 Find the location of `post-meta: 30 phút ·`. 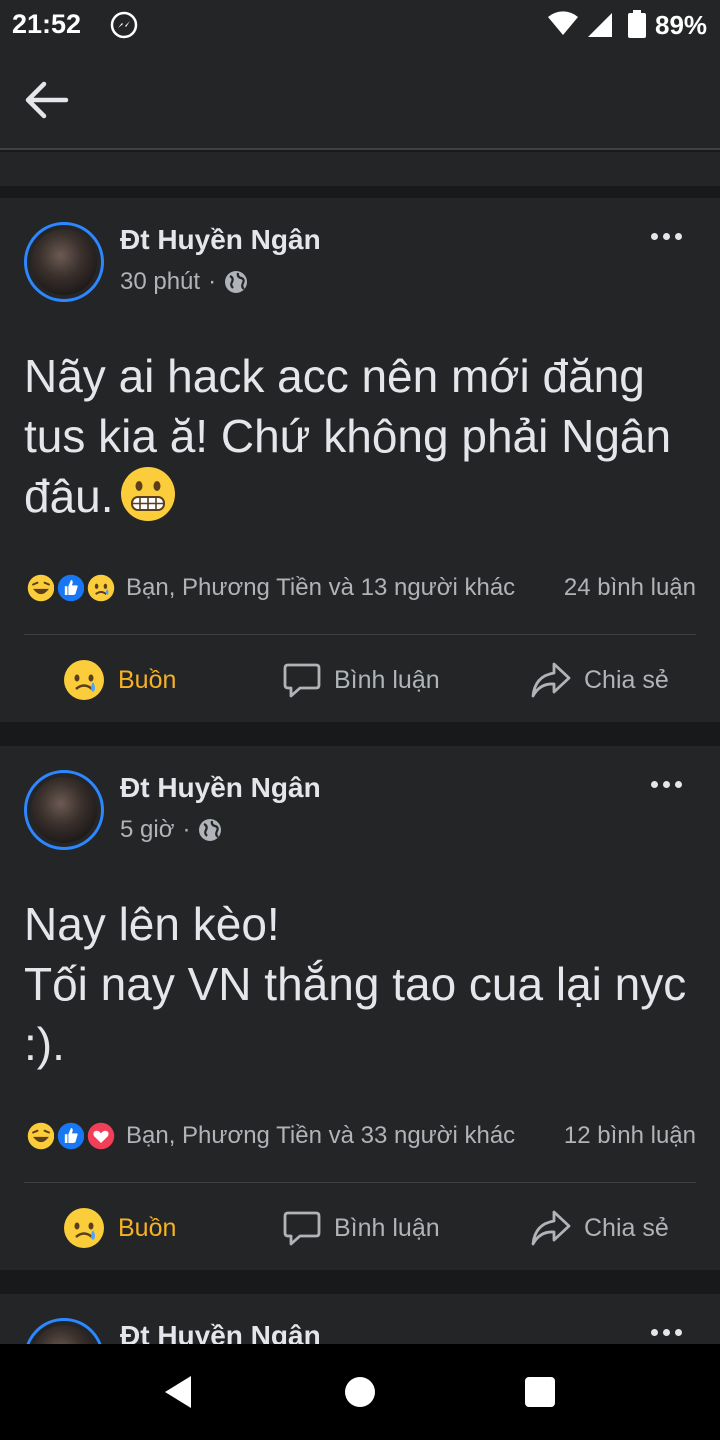

post-meta: 30 phút · is located at coordinates (184, 282).